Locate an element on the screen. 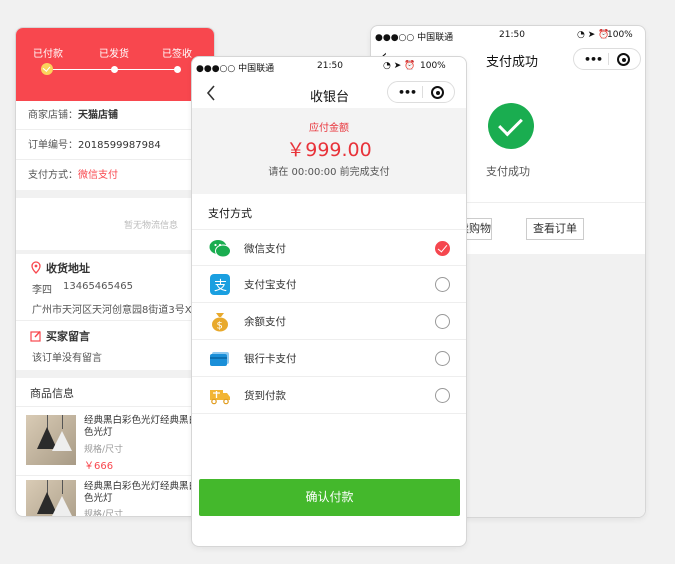  amount-value: ￥999.00 is located at coordinates (329, 150).